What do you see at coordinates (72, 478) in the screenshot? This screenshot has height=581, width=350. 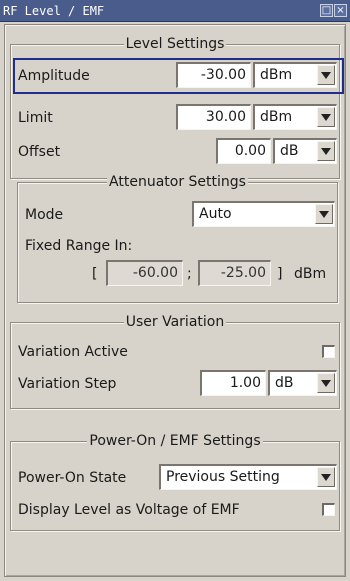 I see `power-on-state-label: Power-On State` at bounding box center [72, 478].